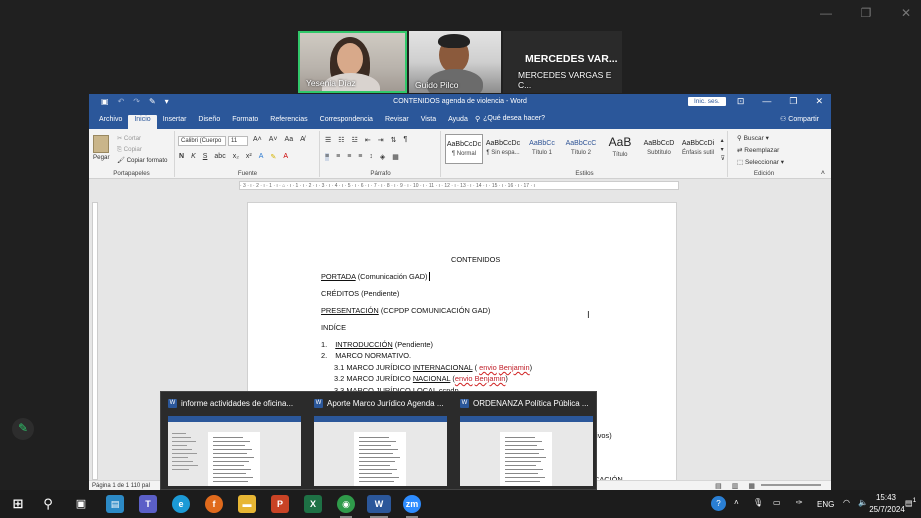  What do you see at coordinates (736, 502) in the screenshot?
I see `chevron-up-icon: ˄` at bounding box center [736, 502].